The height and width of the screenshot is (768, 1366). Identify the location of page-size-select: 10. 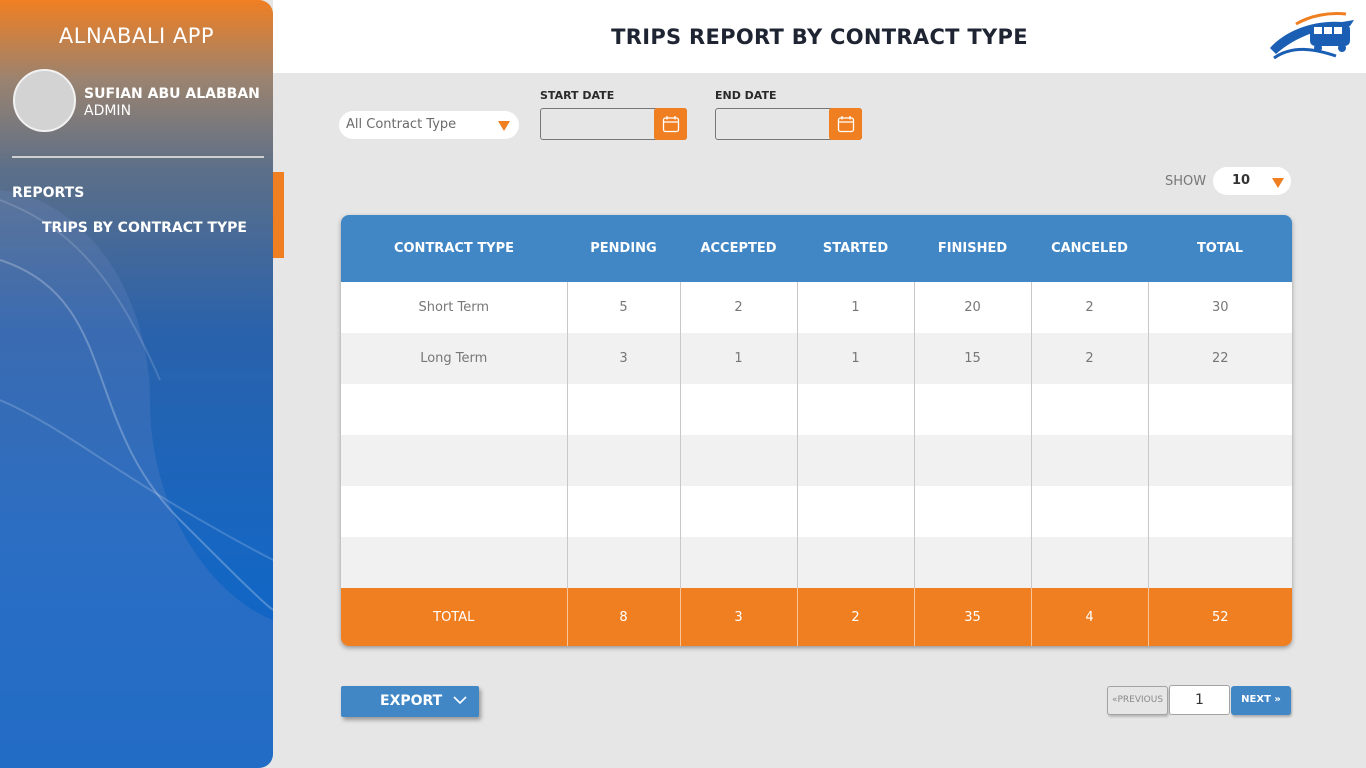
(1252, 181).